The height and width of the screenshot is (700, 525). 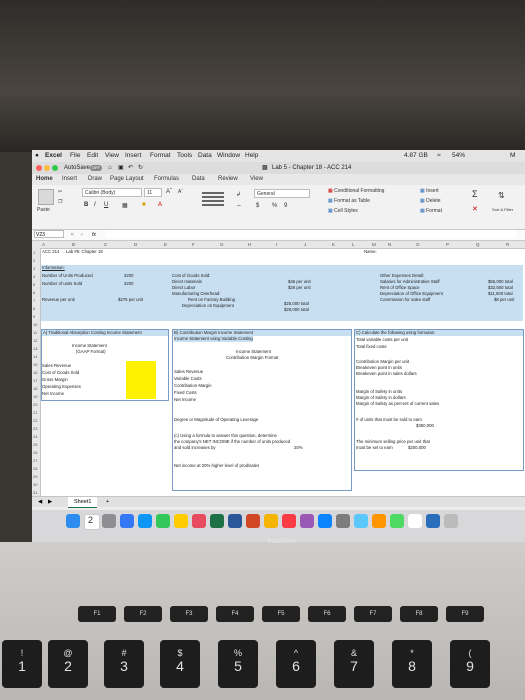 I want to click on cell-b-net-income: Net Income, so click(x=185, y=400).